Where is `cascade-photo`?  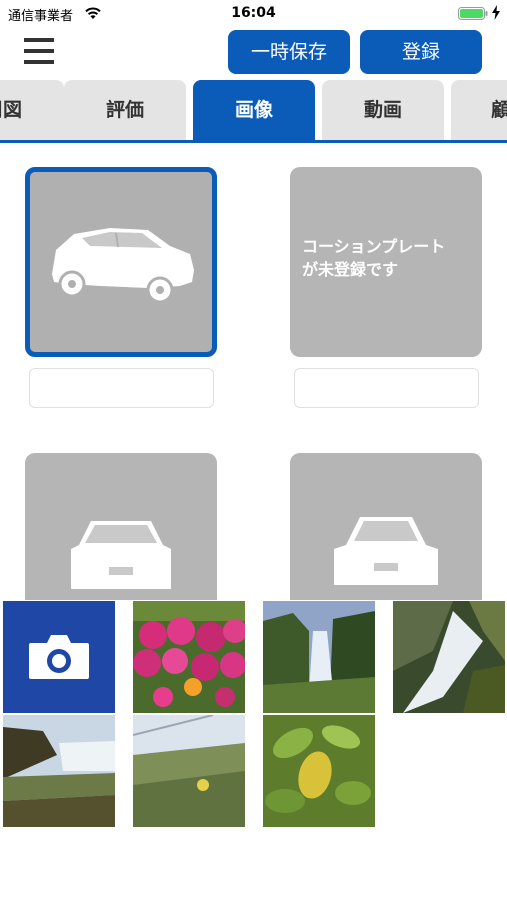 cascade-photo is located at coordinates (449, 657).